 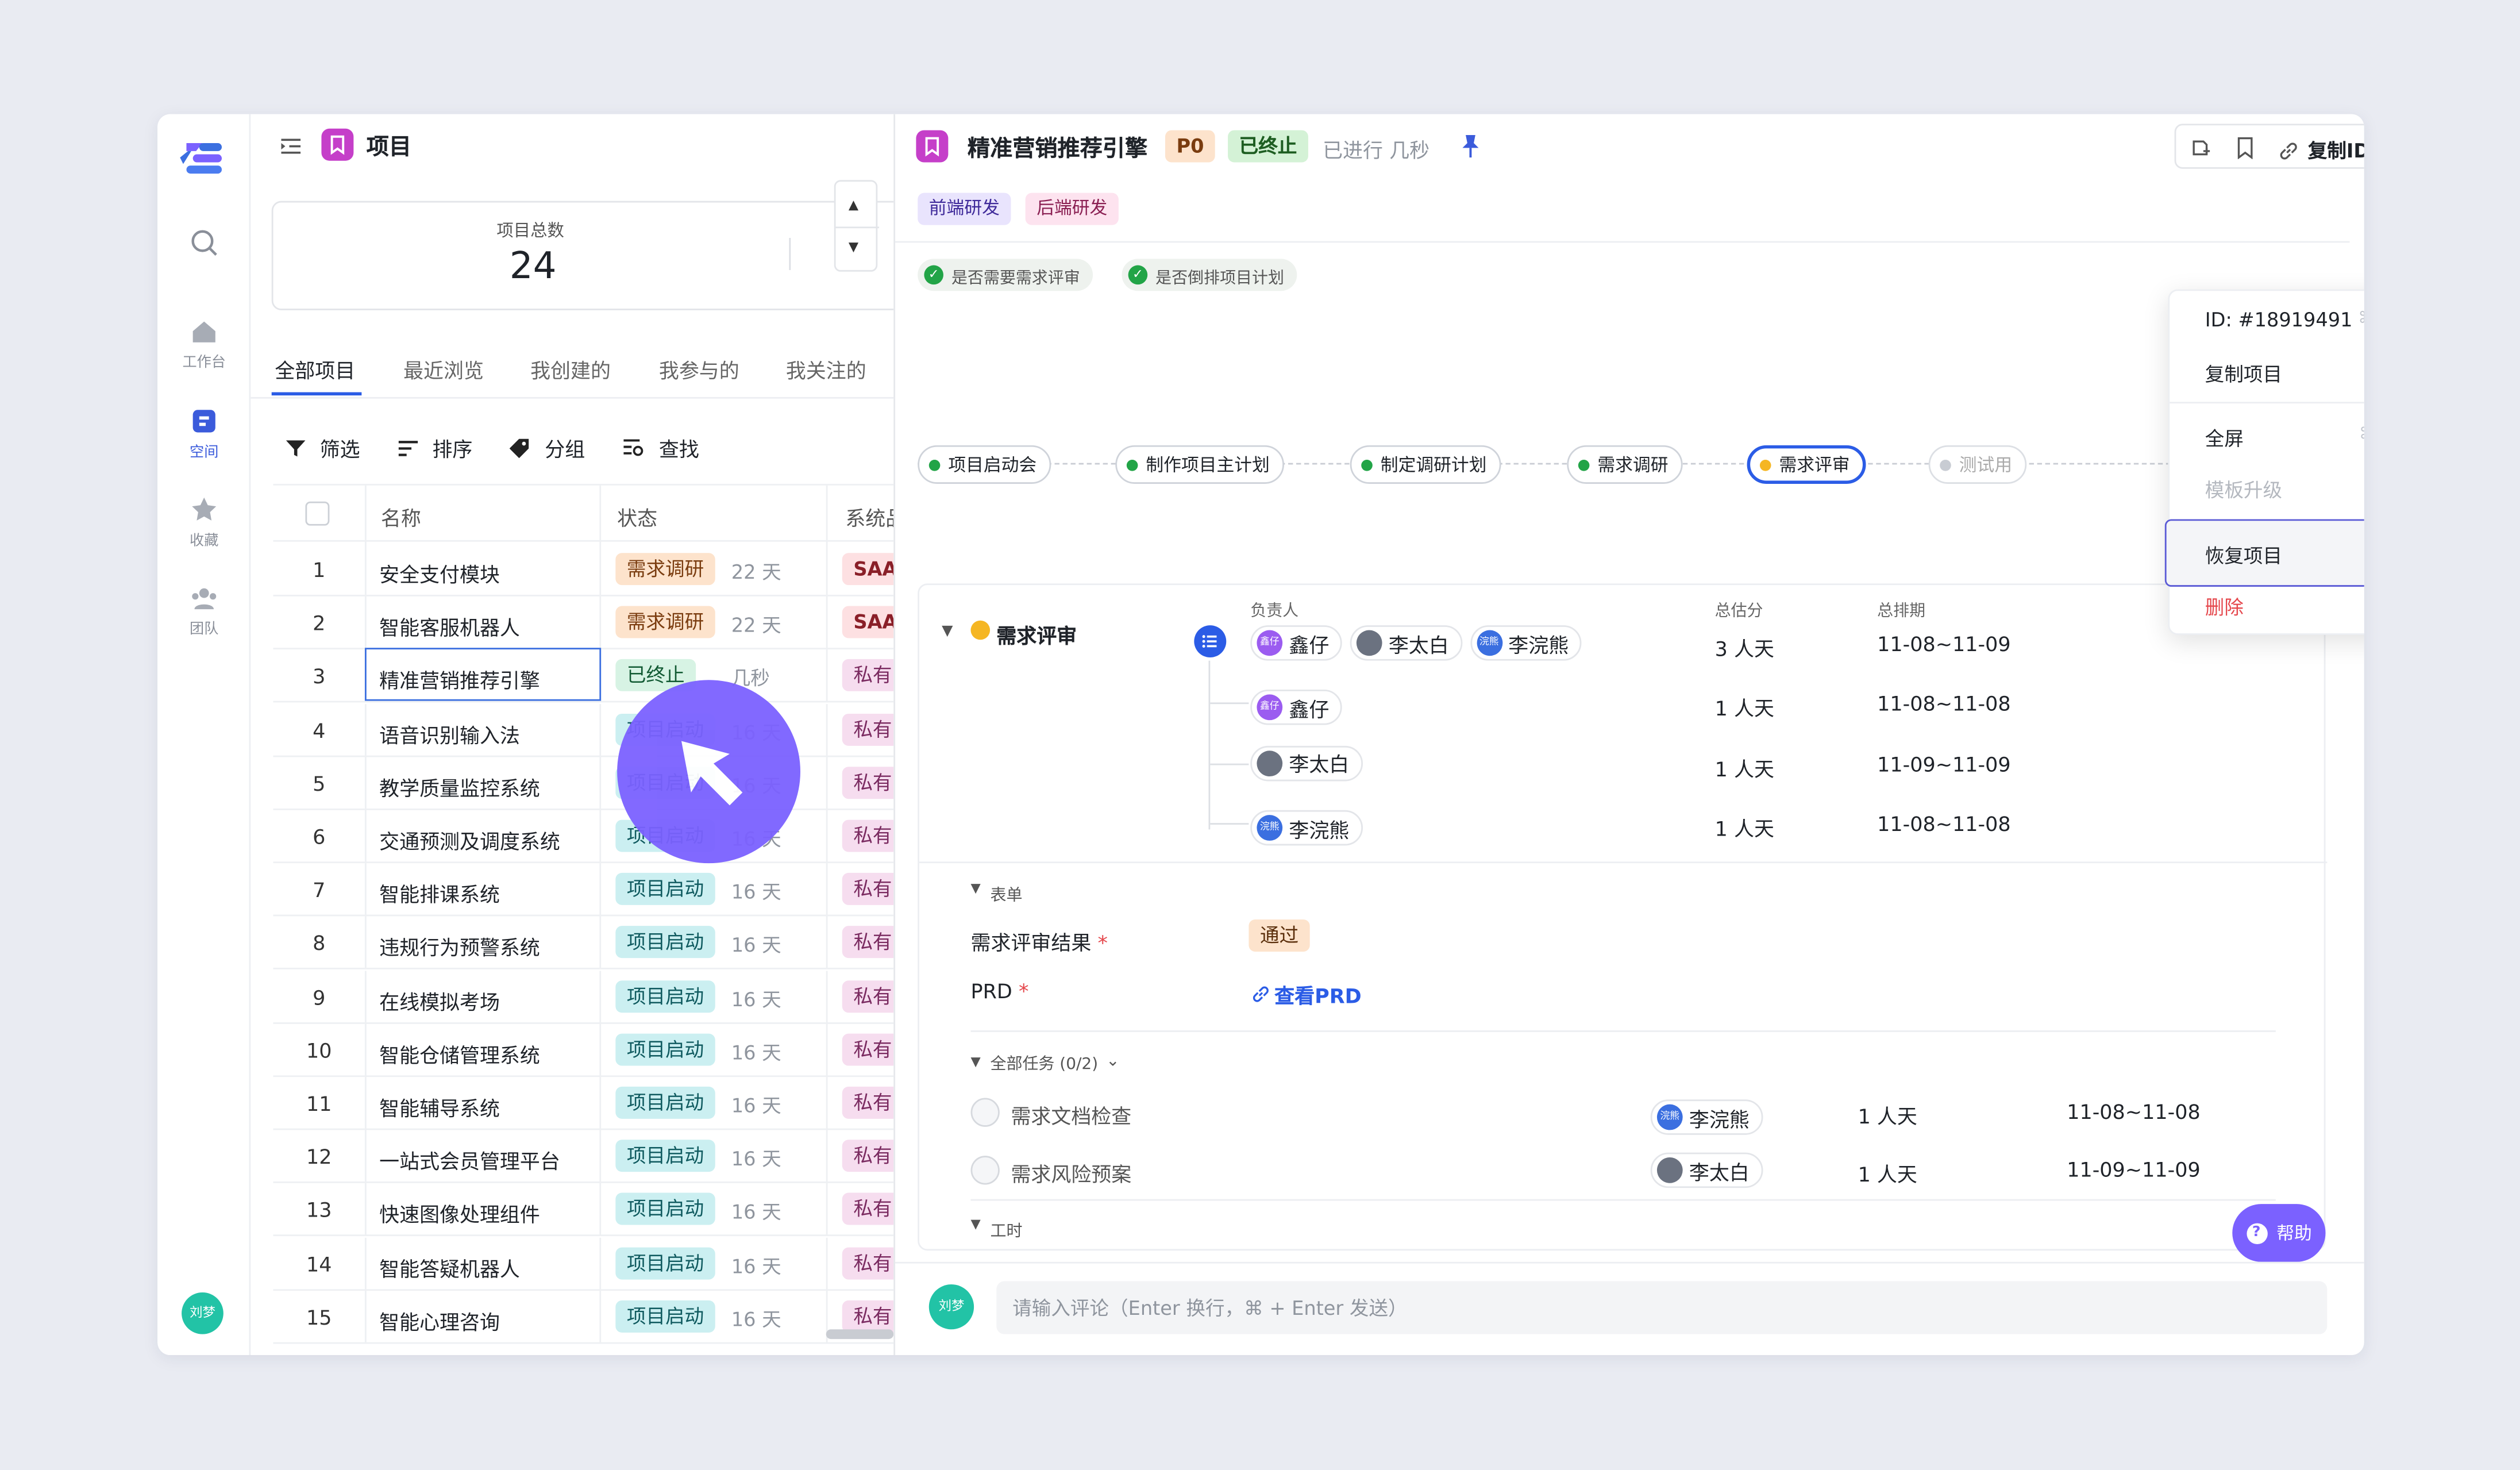 I want to click on row-name: 一站式会员管理平台, so click(x=470, y=1160).